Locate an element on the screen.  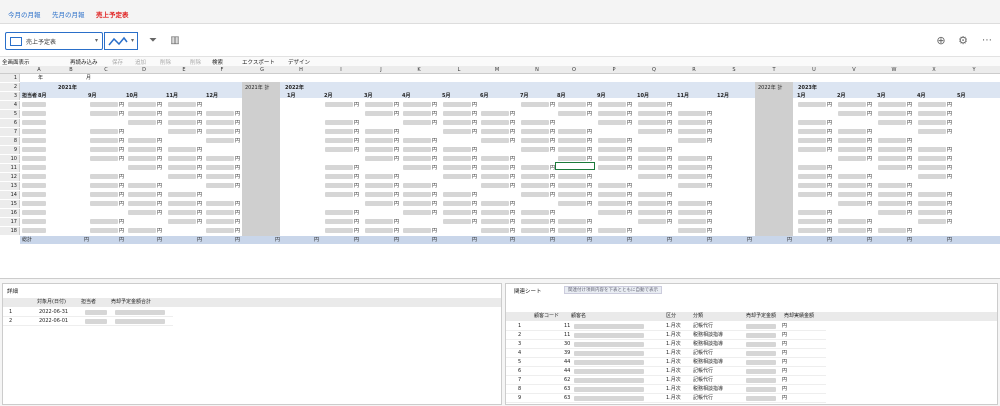
detail-row: 1 2022-06-31 is located at coordinates (88, 312).